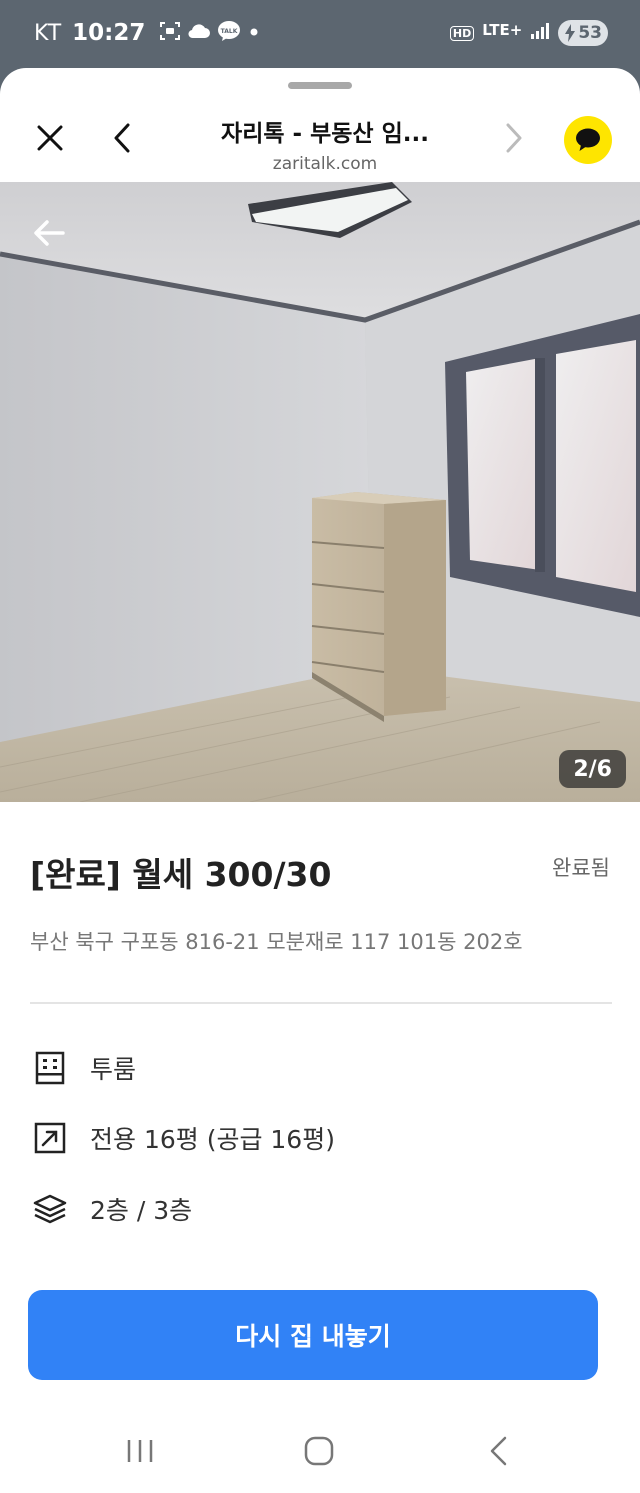 This screenshot has height=1493, width=640. What do you see at coordinates (48, 33) in the screenshot?
I see `carrier-label: KT` at bounding box center [48, 33].